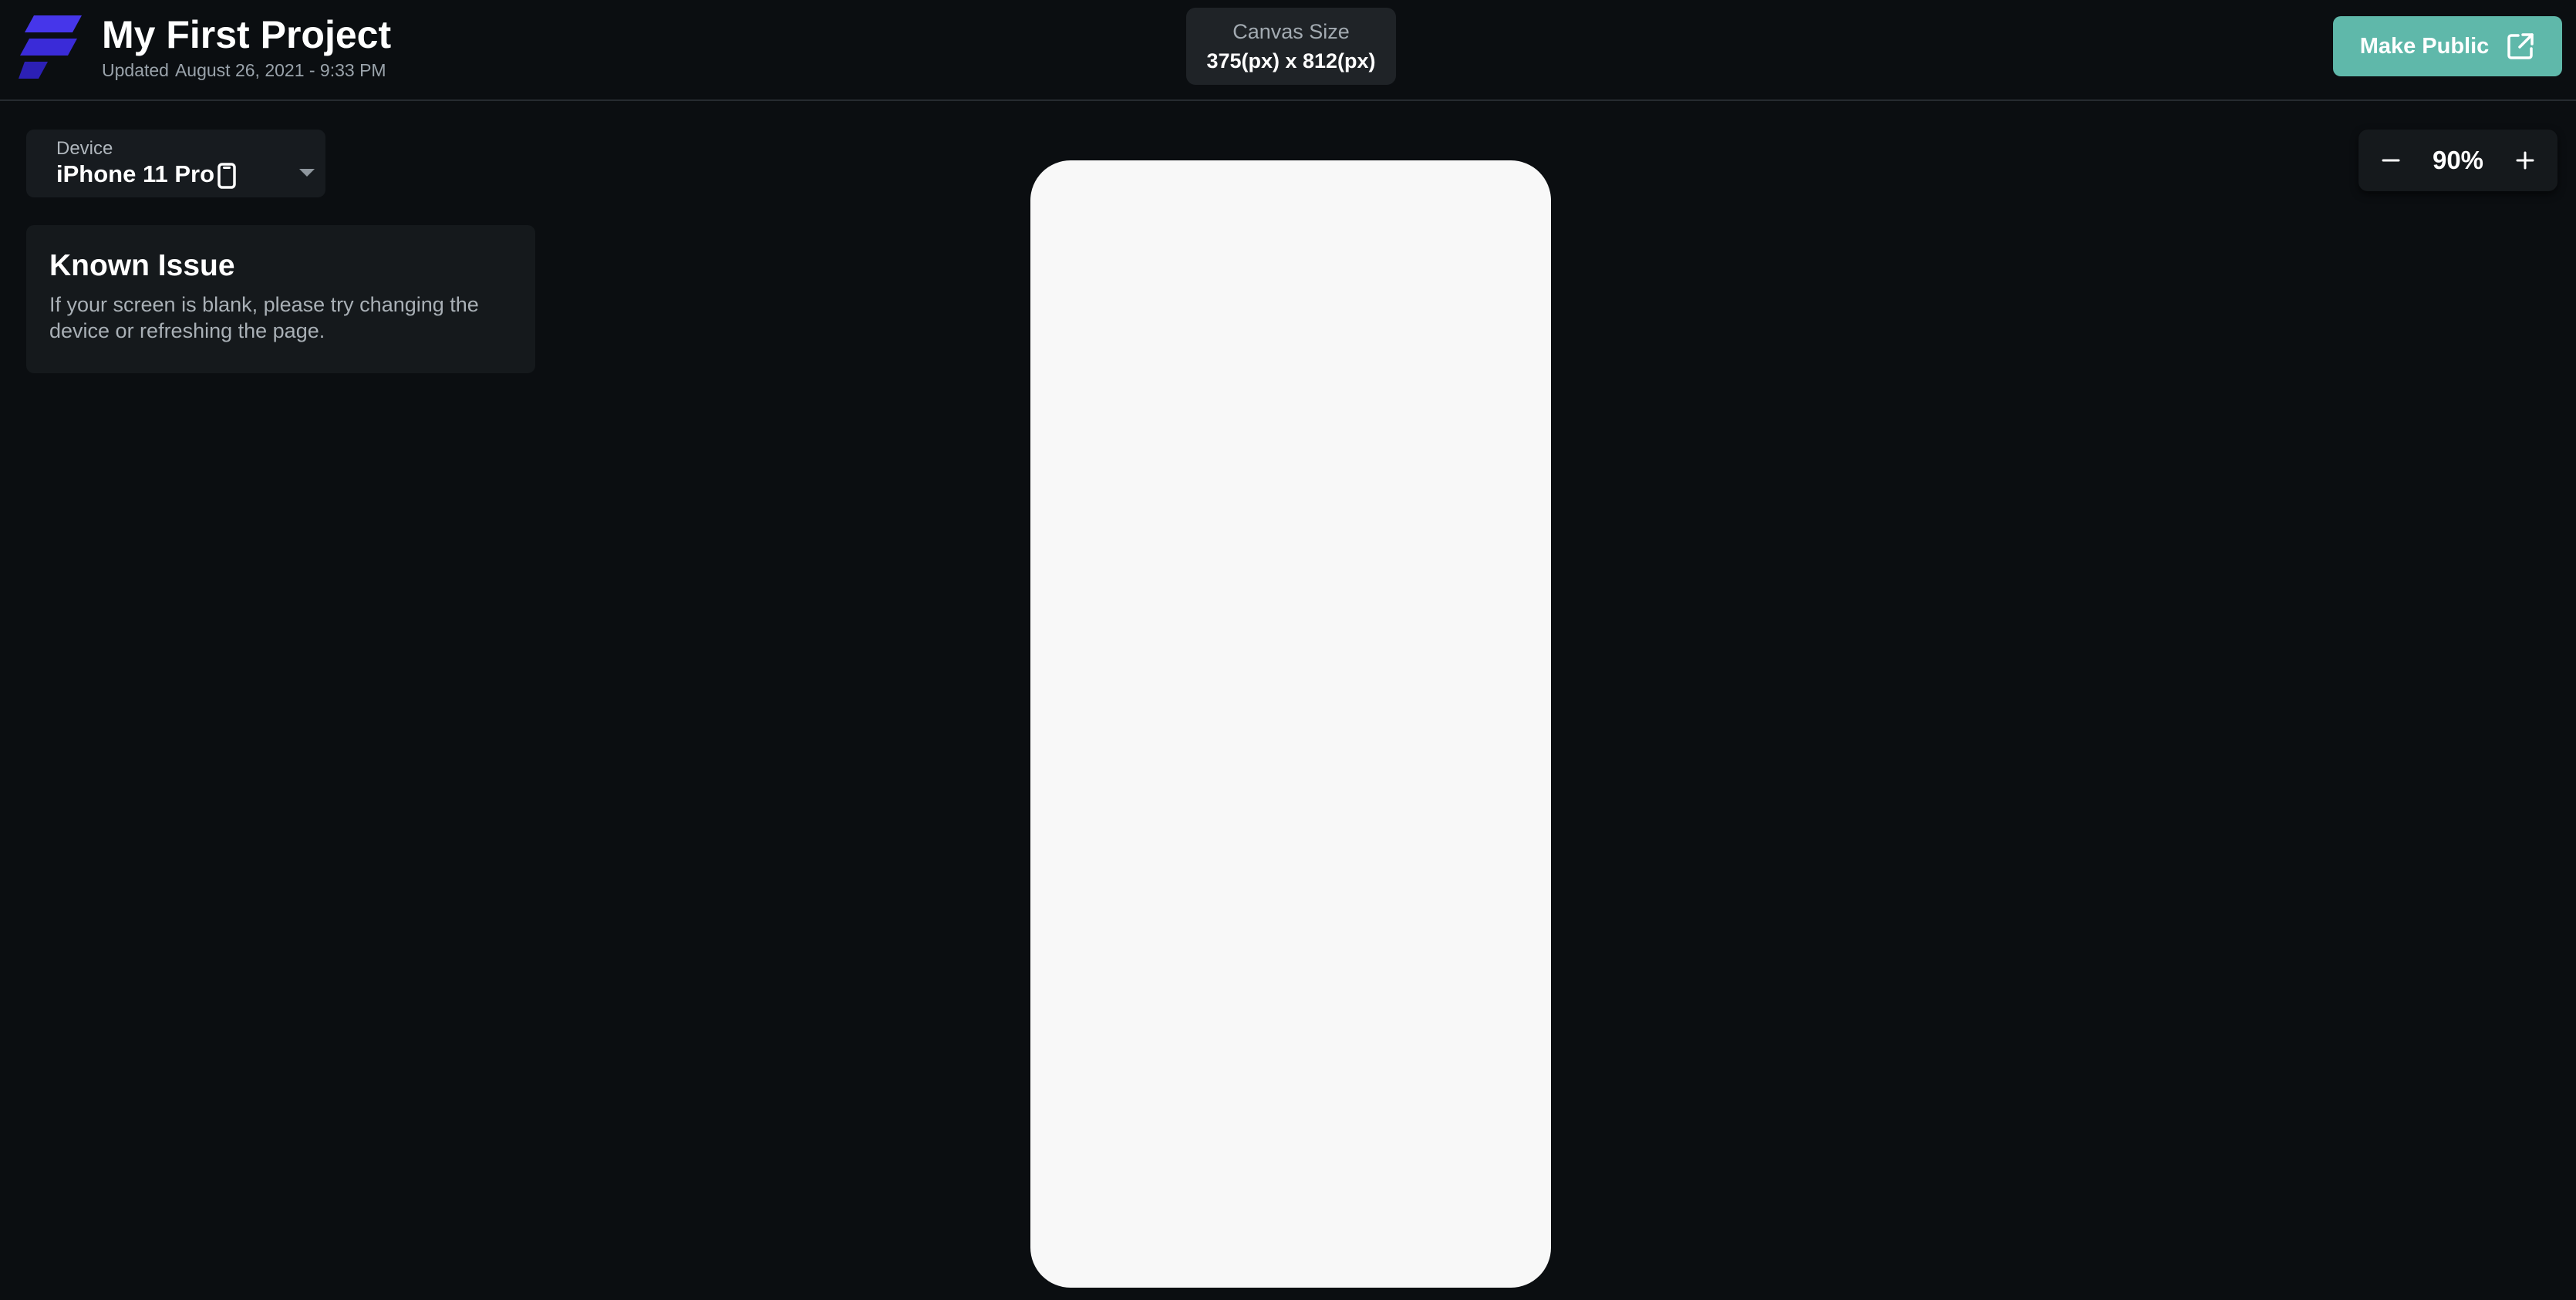  I want to click on last-updated: Updated August 26, 2021 - 9:33 PM, so click(246, 70).